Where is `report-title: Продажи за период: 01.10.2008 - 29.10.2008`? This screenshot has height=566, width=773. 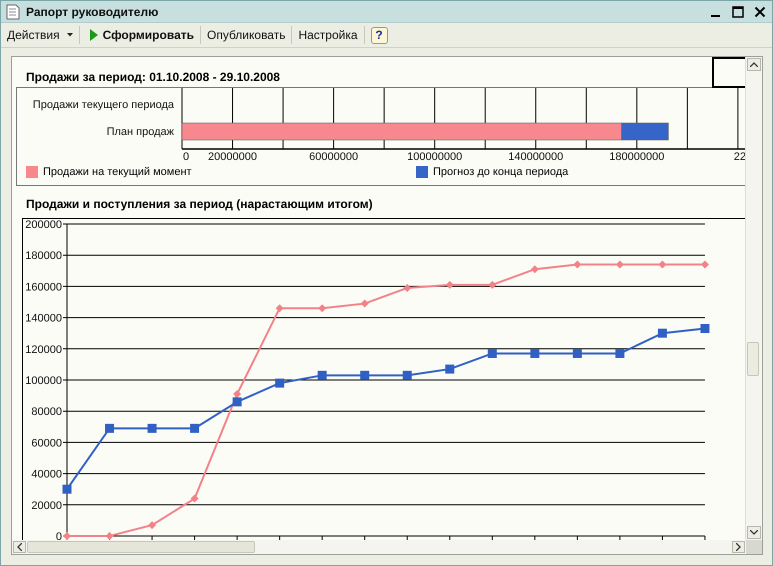 report-title: Продажи за период: 01.10.2008 - 29.10.2008 is located at coordinates (152, 78).